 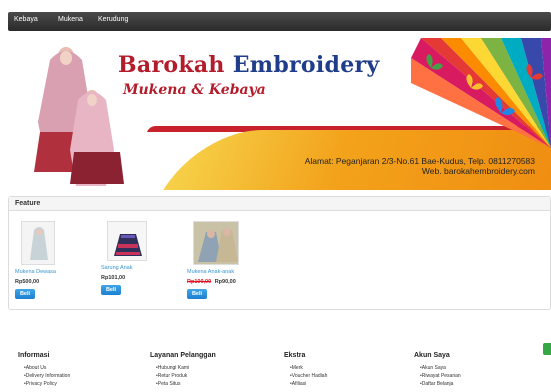 What do you see at coordinates (27, 282) in the screenshot?
I see `product-current-price: Rp500,00` at bounding box center [27, 282].